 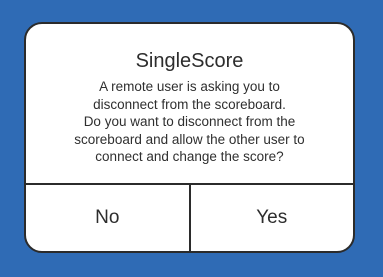 What do you see at coordinates (271, 218) in the screenshot?
I see `yes-button: Yes` at bounding box center [271, 218].